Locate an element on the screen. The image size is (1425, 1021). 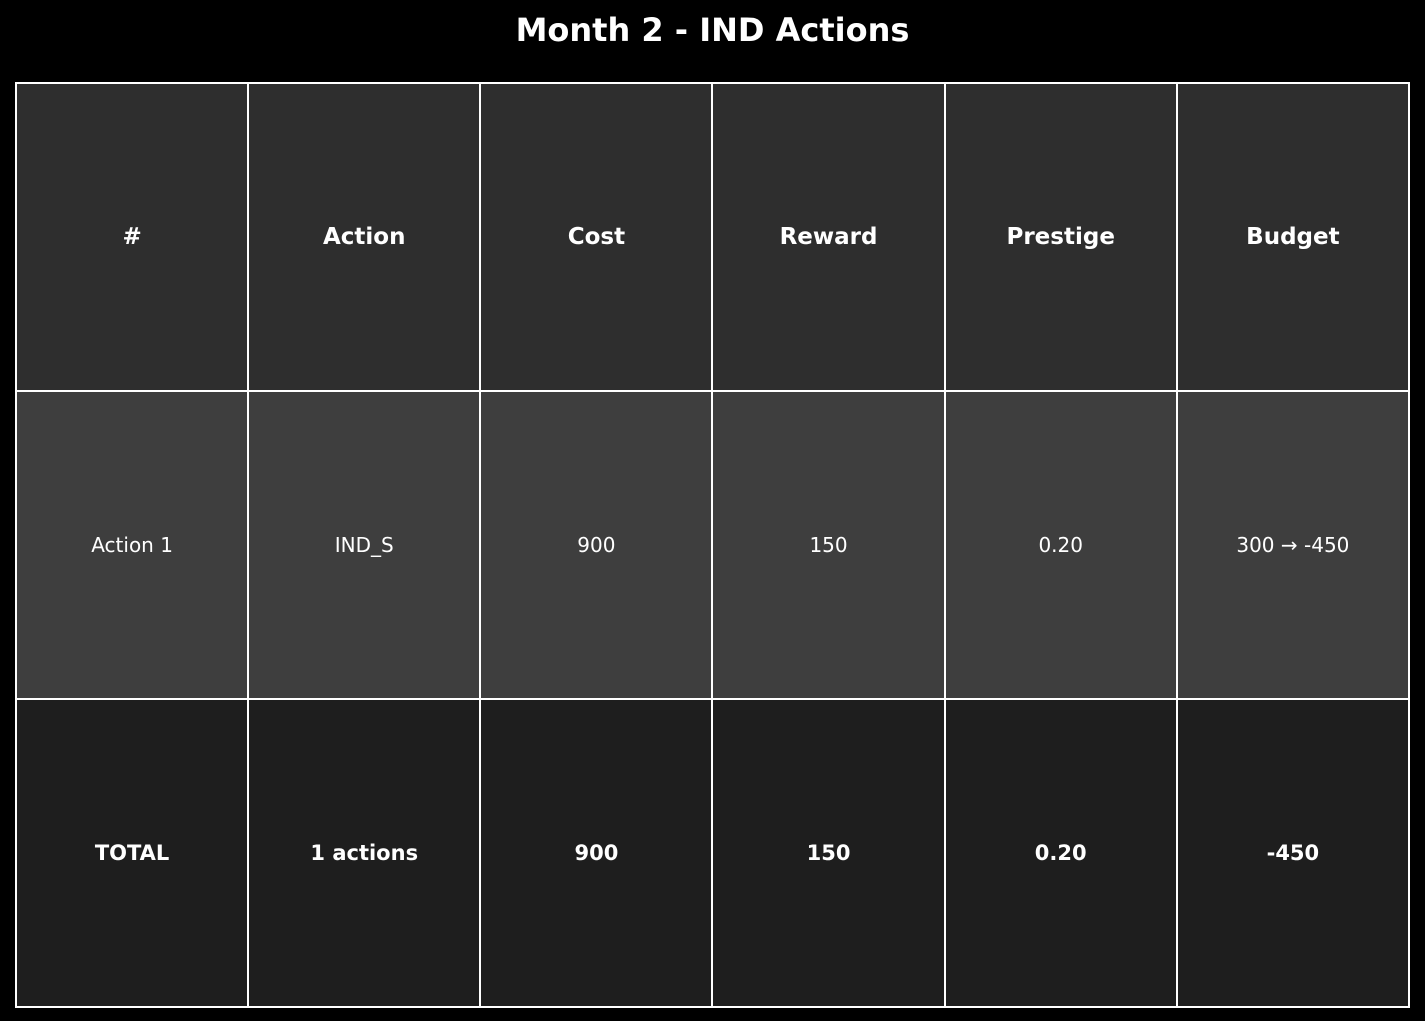
table-cell: 0.20 is located at coordinates (1060, 545).